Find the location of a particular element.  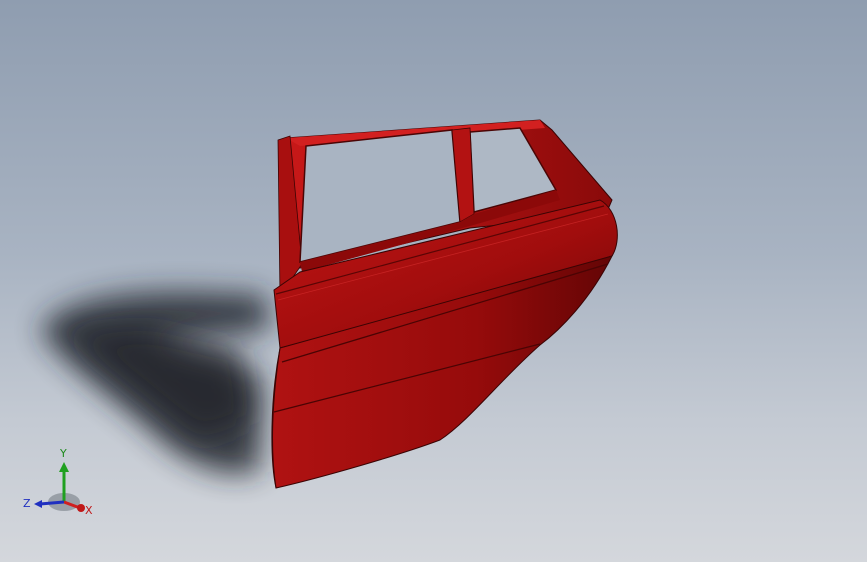

y-axis-label: Y is located at coordinates (63, 453).